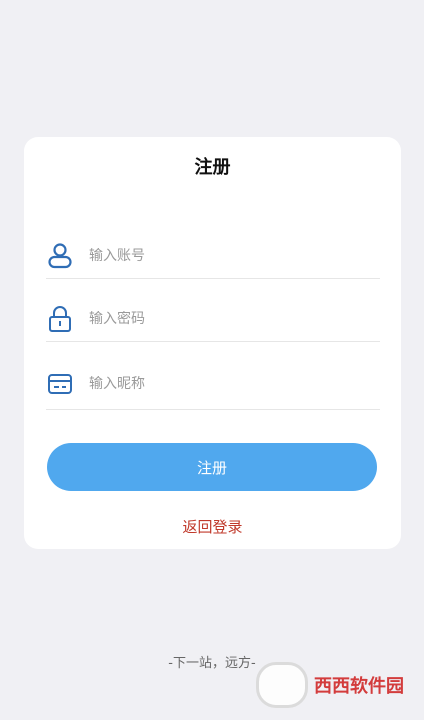 The width and height of the screenshot is (424, 720). What do you see at coordinates (212, 526) in the screenshot?
I see `back-to-login-link: 返回登录` at bounding box center [212, 526].